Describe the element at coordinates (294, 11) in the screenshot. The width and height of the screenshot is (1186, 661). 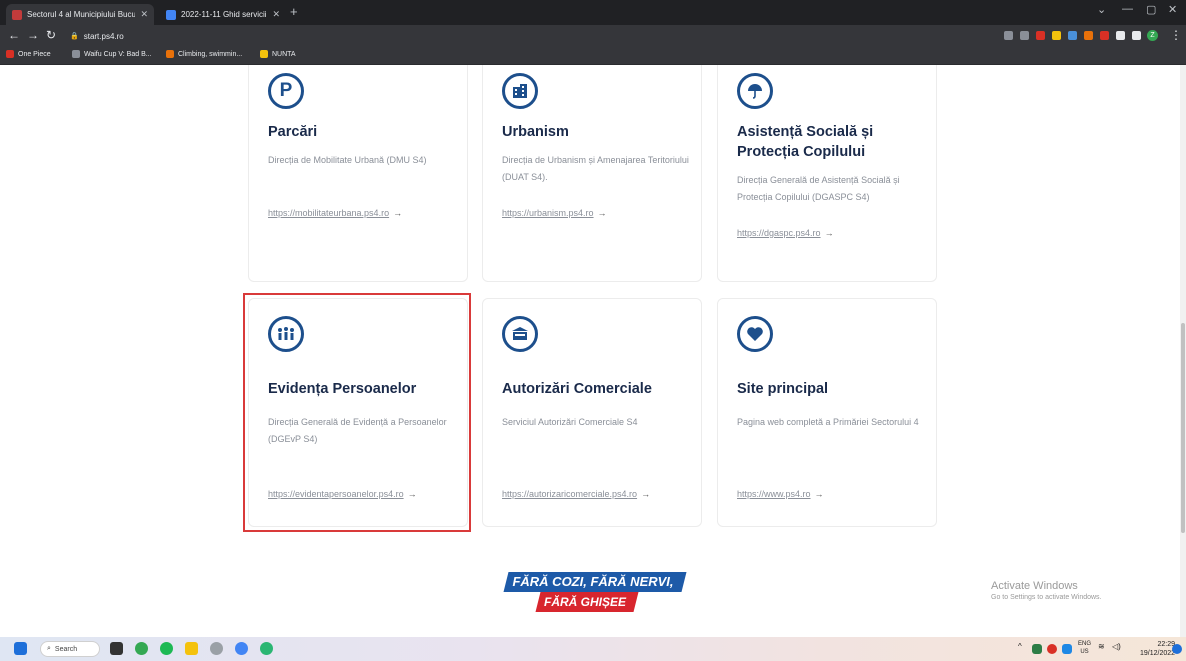
I see `new-tab-icon: +` at that location.